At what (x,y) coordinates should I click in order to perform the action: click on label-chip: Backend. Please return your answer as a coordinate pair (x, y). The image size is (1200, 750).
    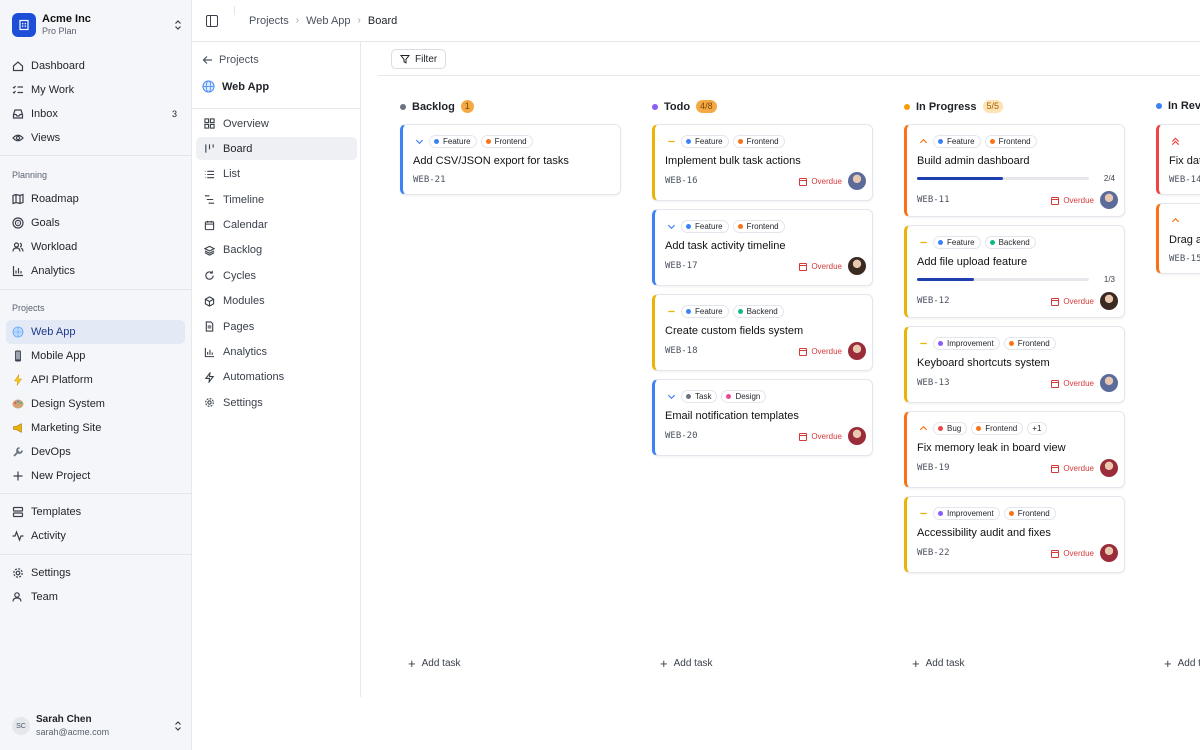
    Looking at the image, I should click on (758, 311).